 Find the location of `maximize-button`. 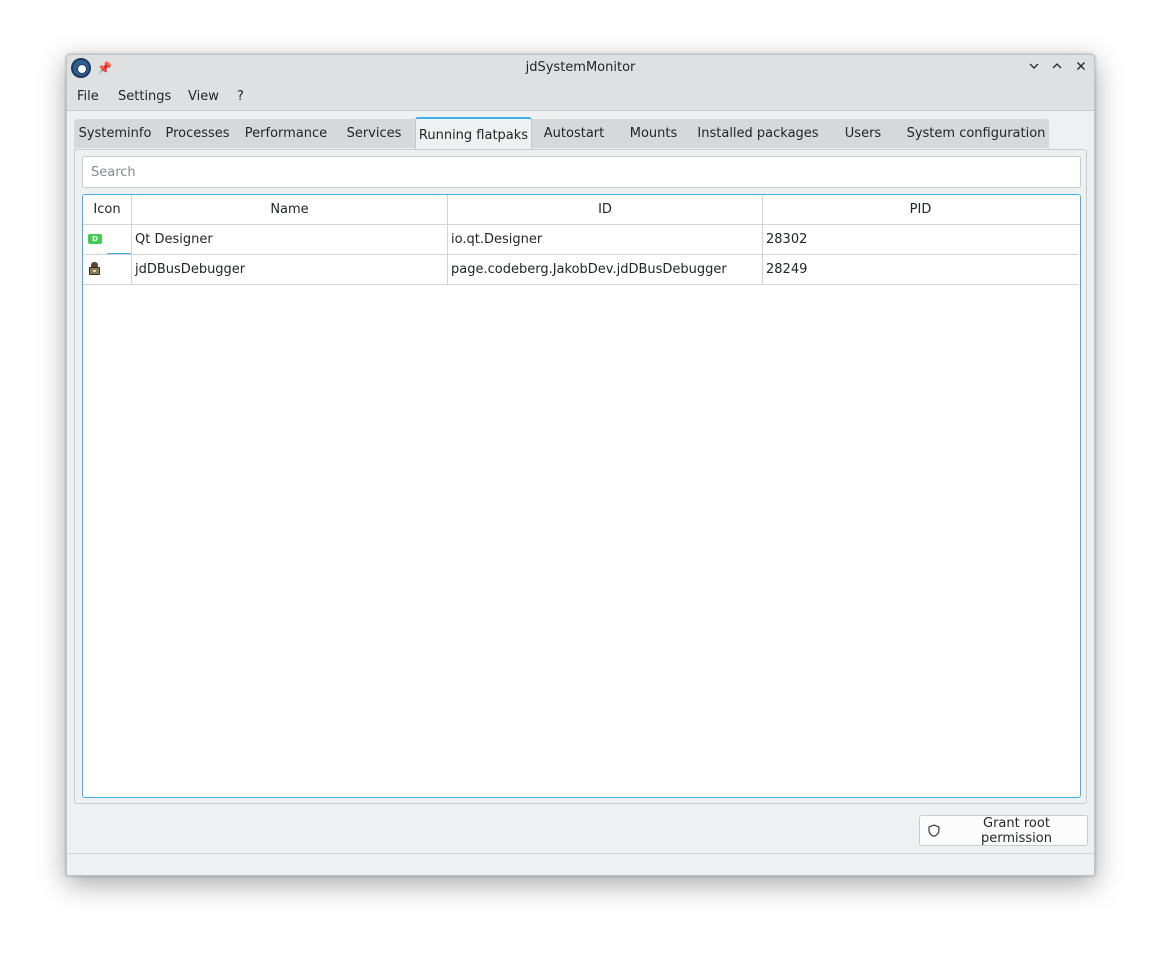

maximize-button is located at coordinates (1057, 69).